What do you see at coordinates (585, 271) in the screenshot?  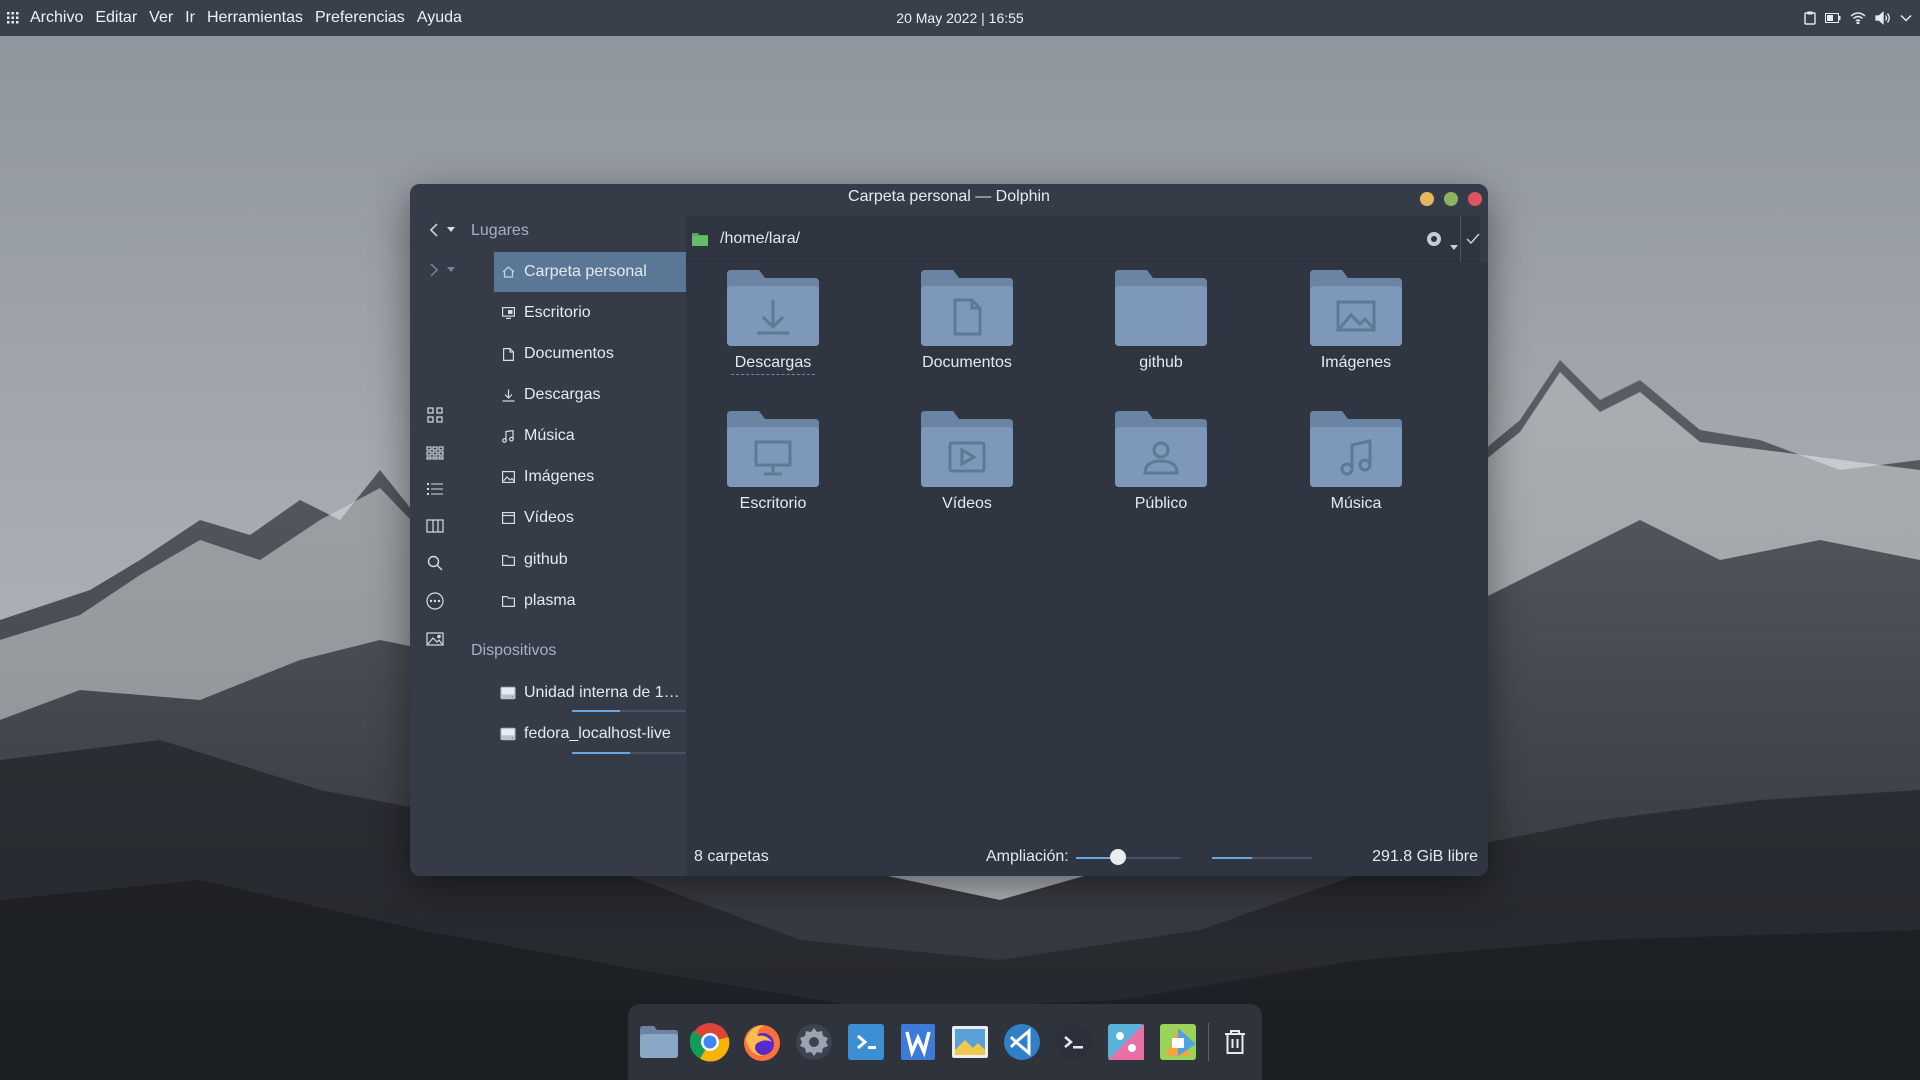 I see `place-label: Carpeta personal` at bounding box center [585, 271].